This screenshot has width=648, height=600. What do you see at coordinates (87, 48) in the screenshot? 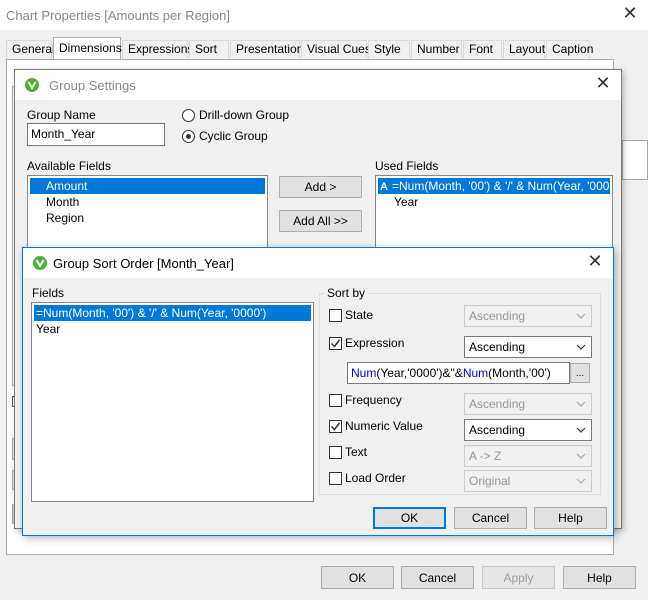
I see `tab-dimensions: Dimensions` at bounding box center [87, 48].